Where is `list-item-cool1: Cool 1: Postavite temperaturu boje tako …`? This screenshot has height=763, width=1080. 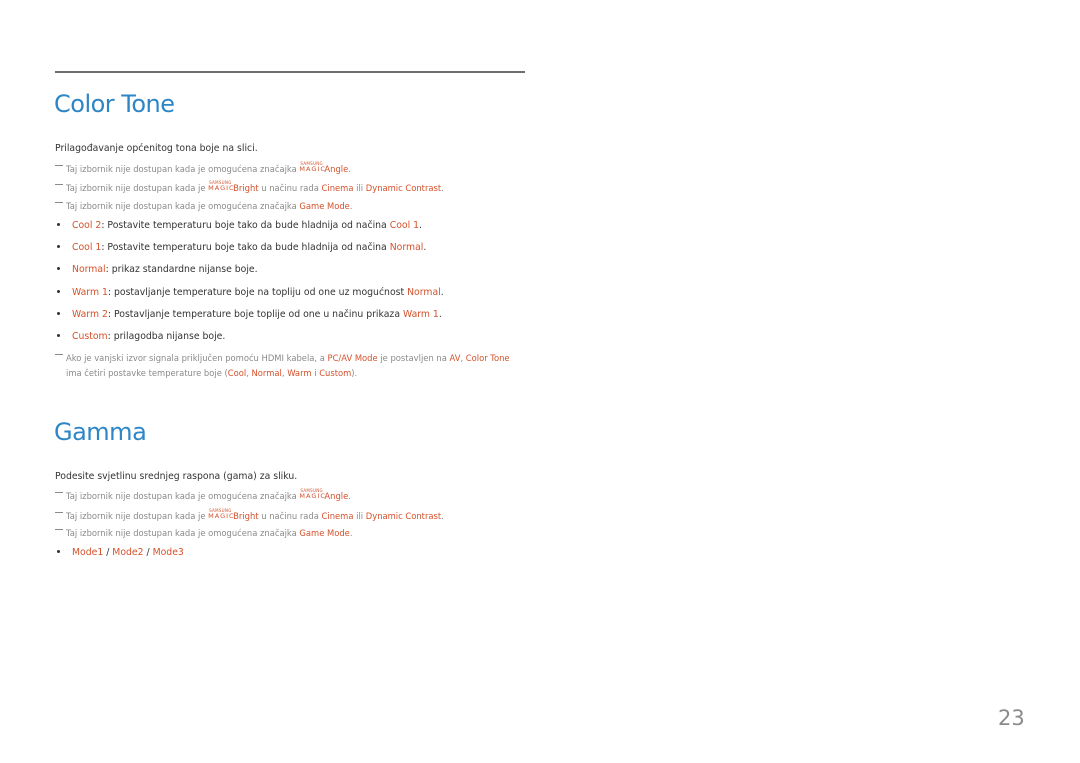 list-item-cool1: Cool 1: Postavite temperaturu boje tako … is located at coordinates (241, 247).